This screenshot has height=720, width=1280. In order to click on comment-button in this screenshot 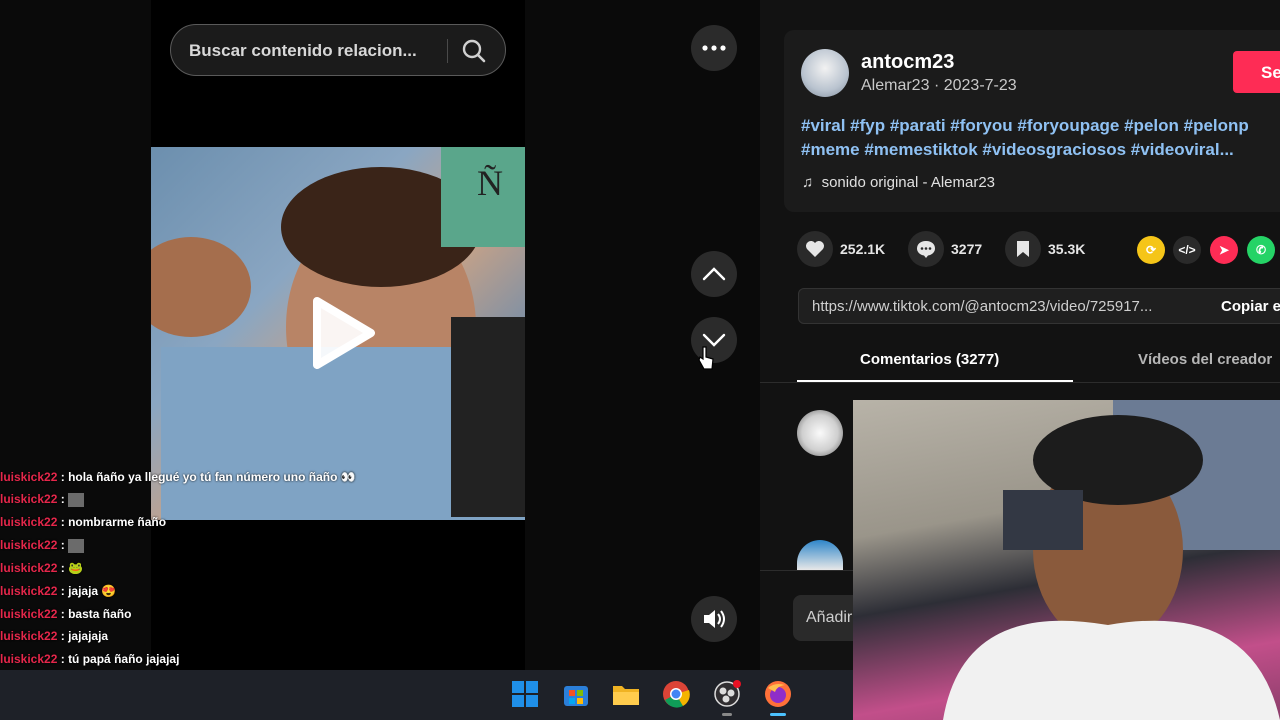, I will do `click(926, 249)`.